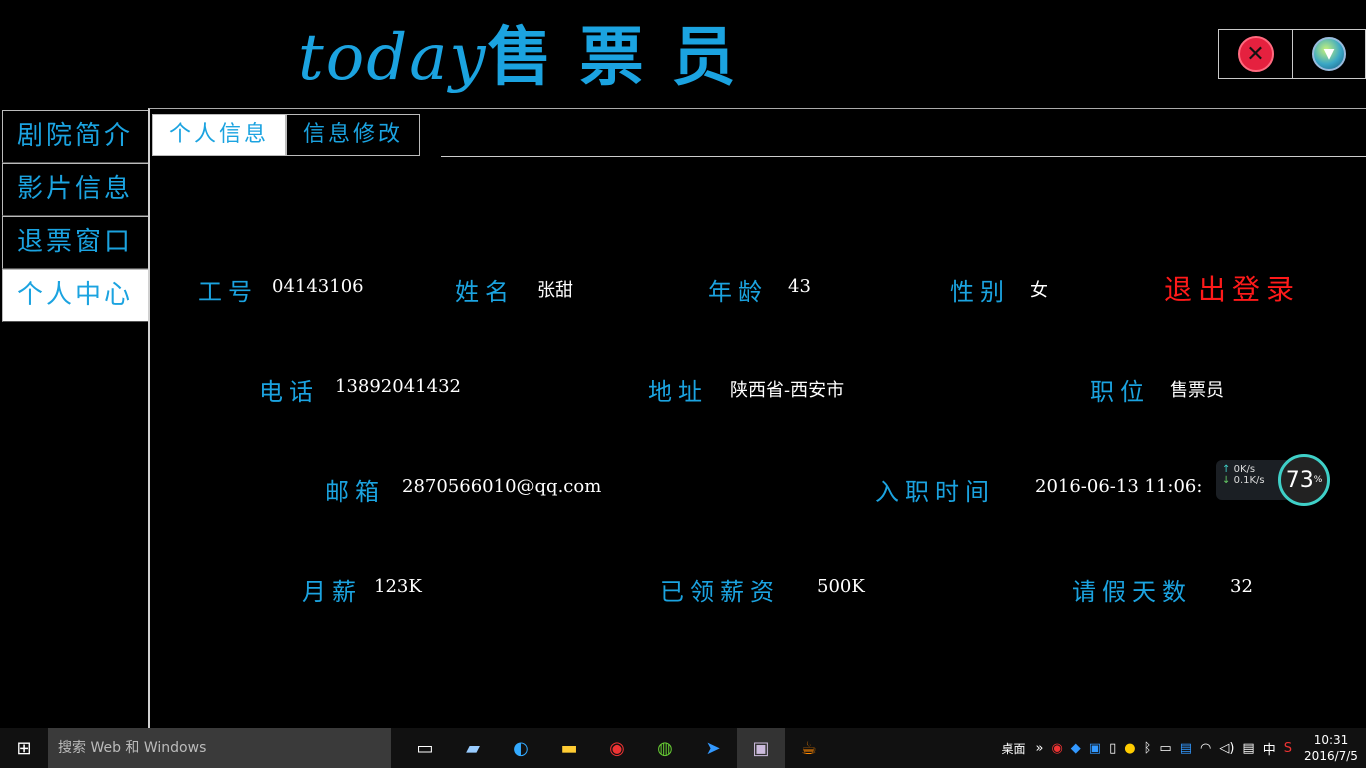 This screenshot has width=1366, height=768. I want to click on shield-icon: ◆, so click(1076, 748).